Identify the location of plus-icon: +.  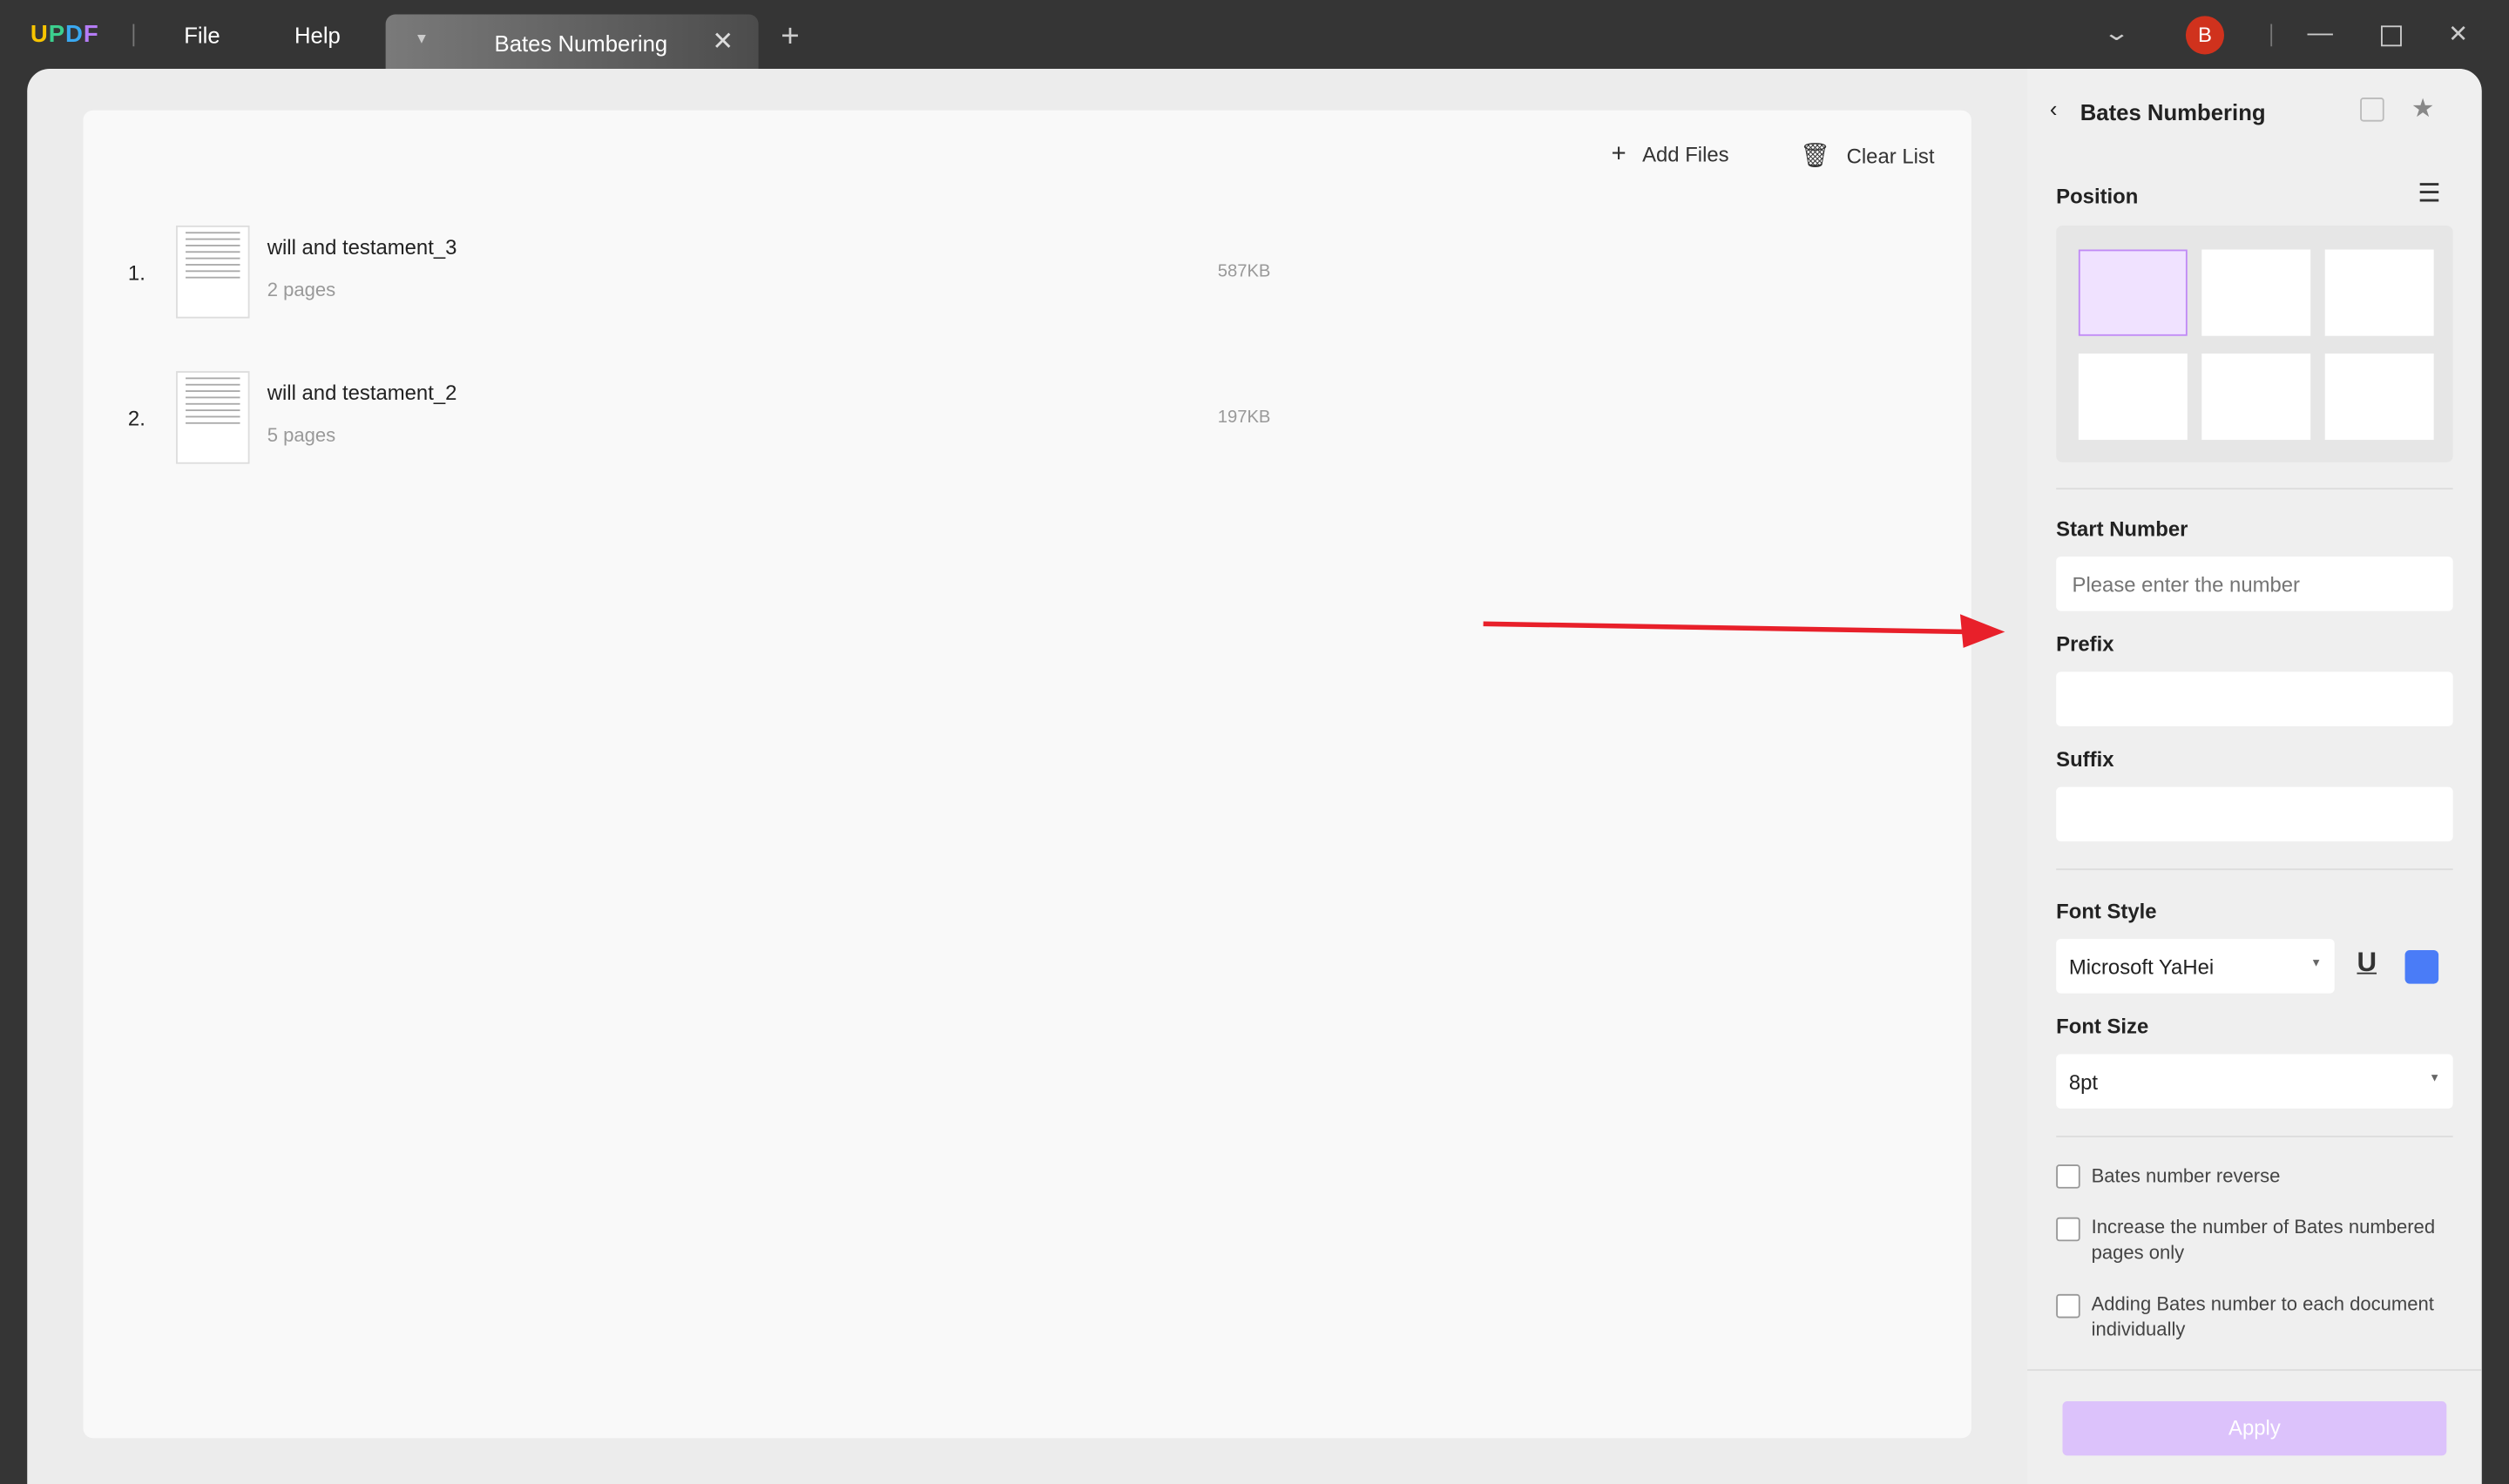
(1618, 154).